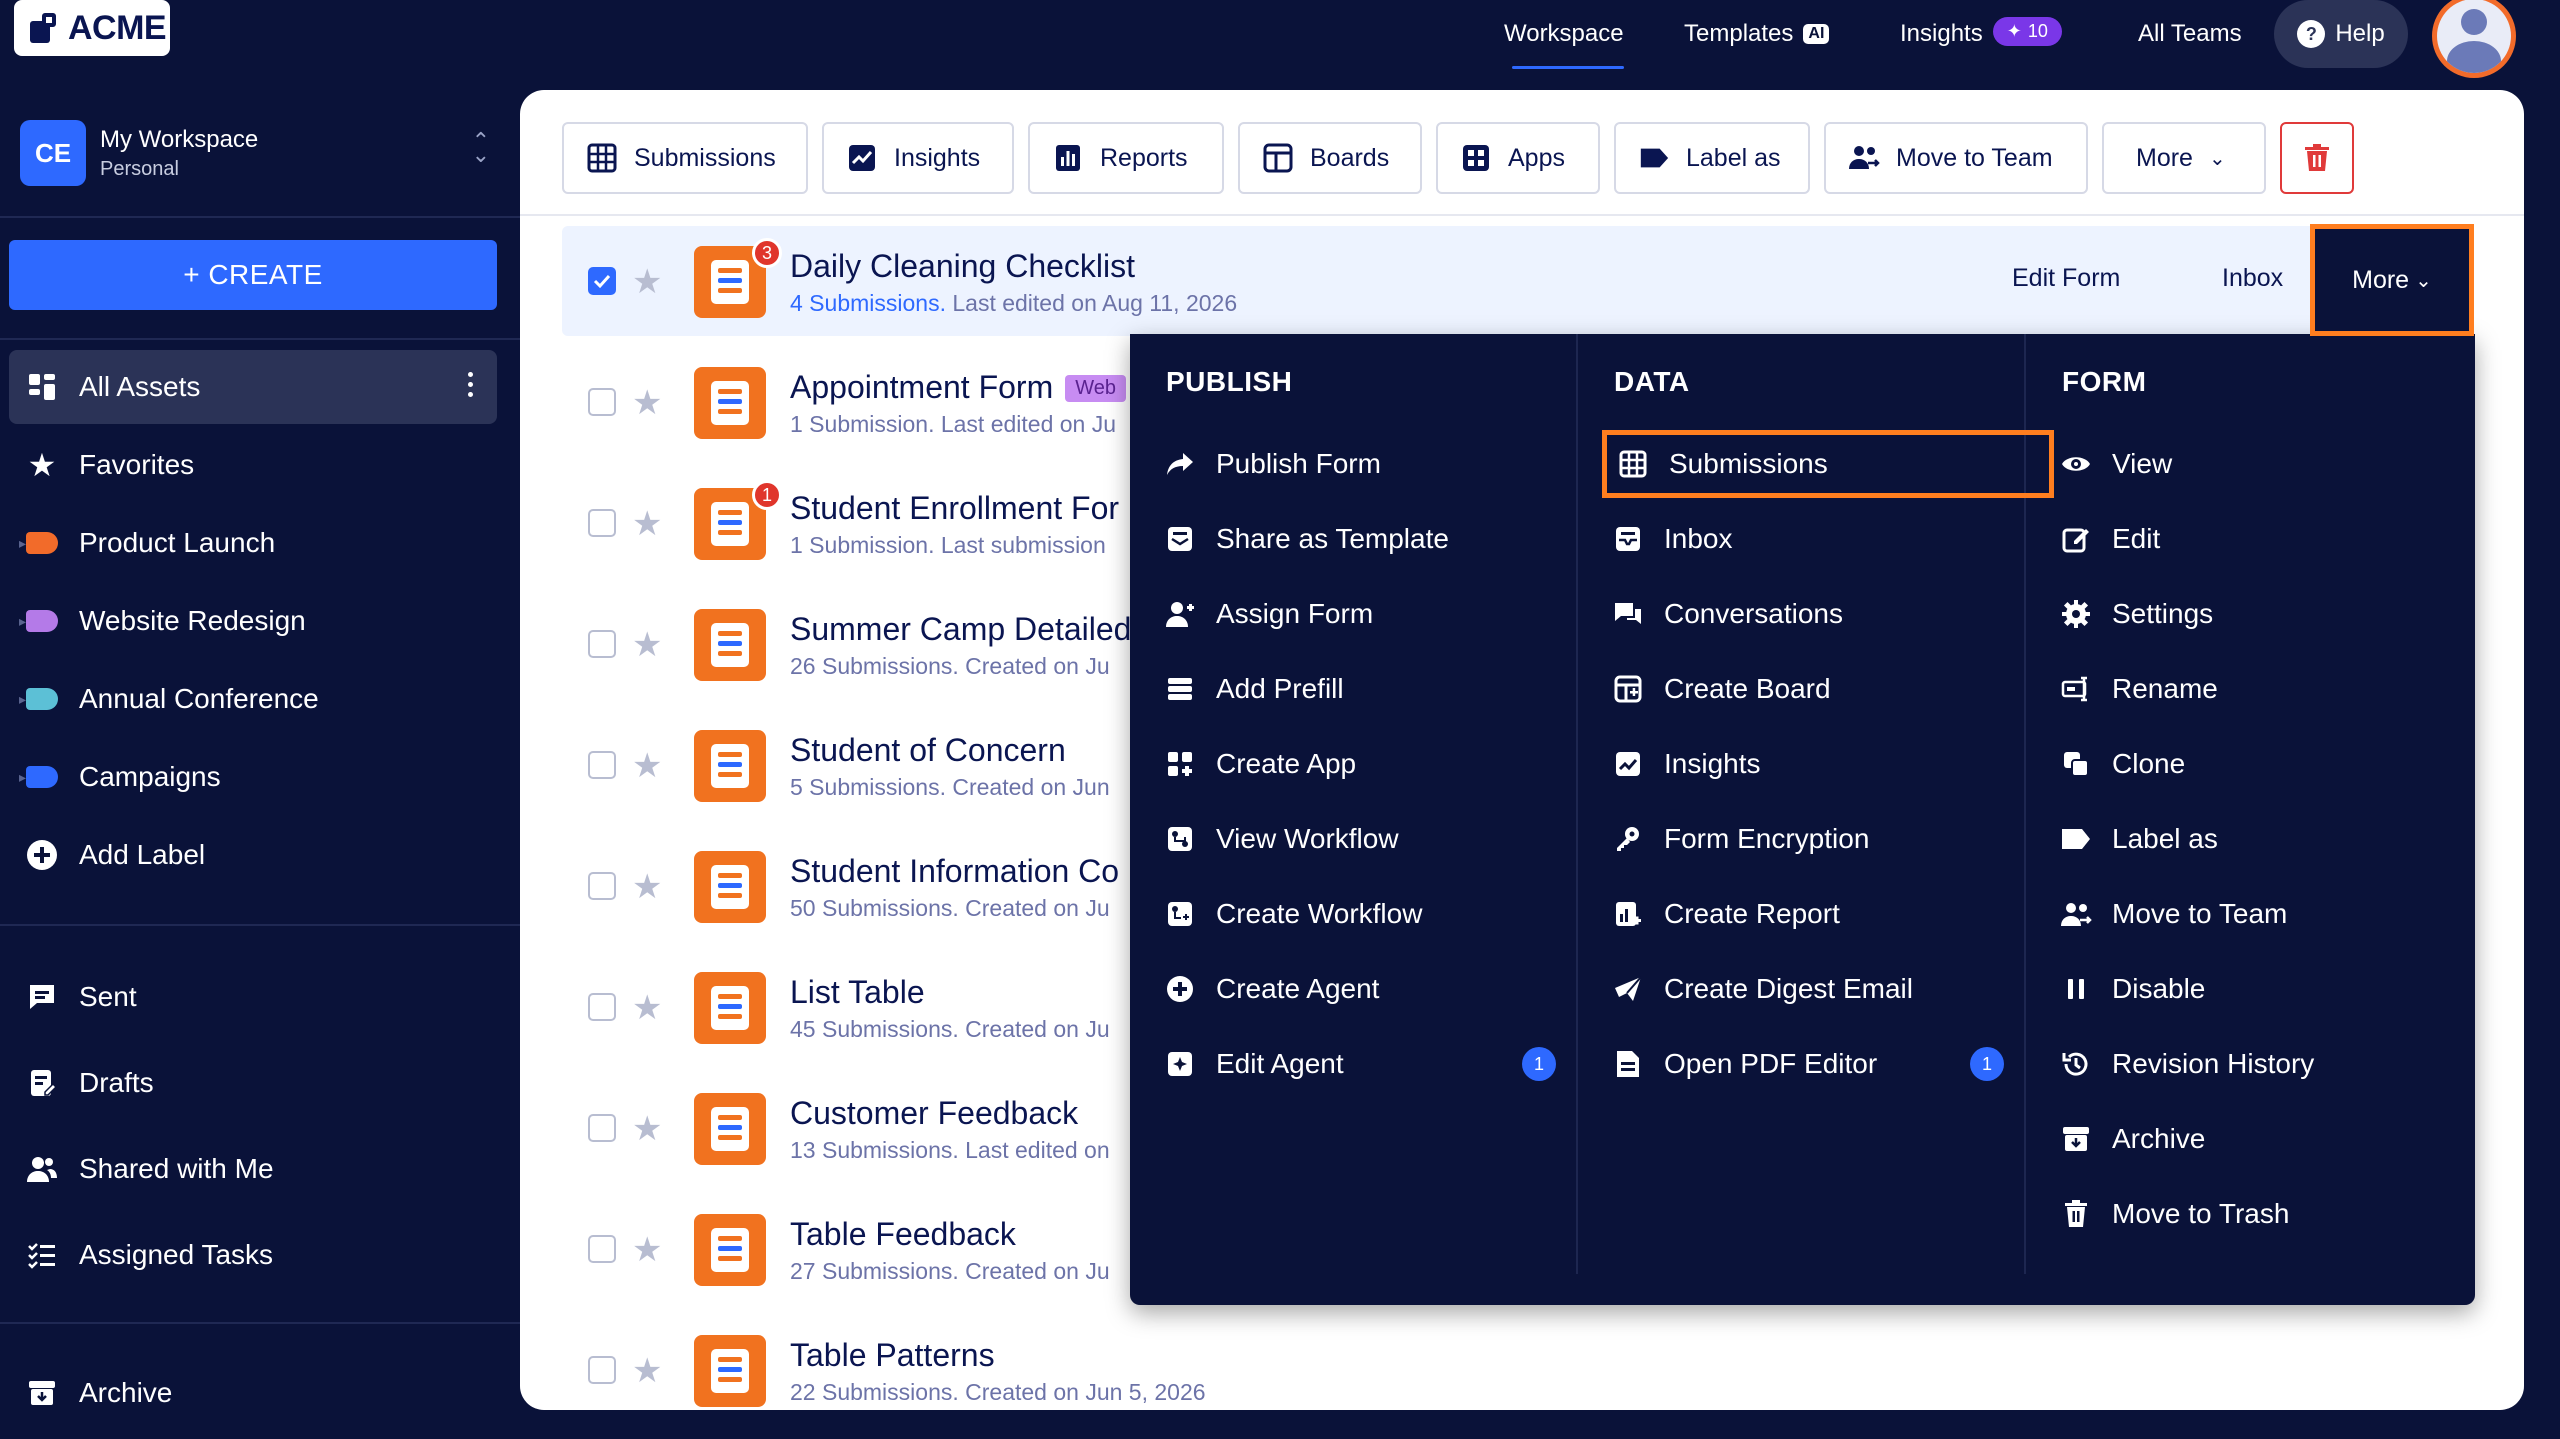 This screenshot has width=2560, height=1439. Describe the element at coordinates (1712, 158) in the screenshot. I see `label-as-button: Label as` at that location.